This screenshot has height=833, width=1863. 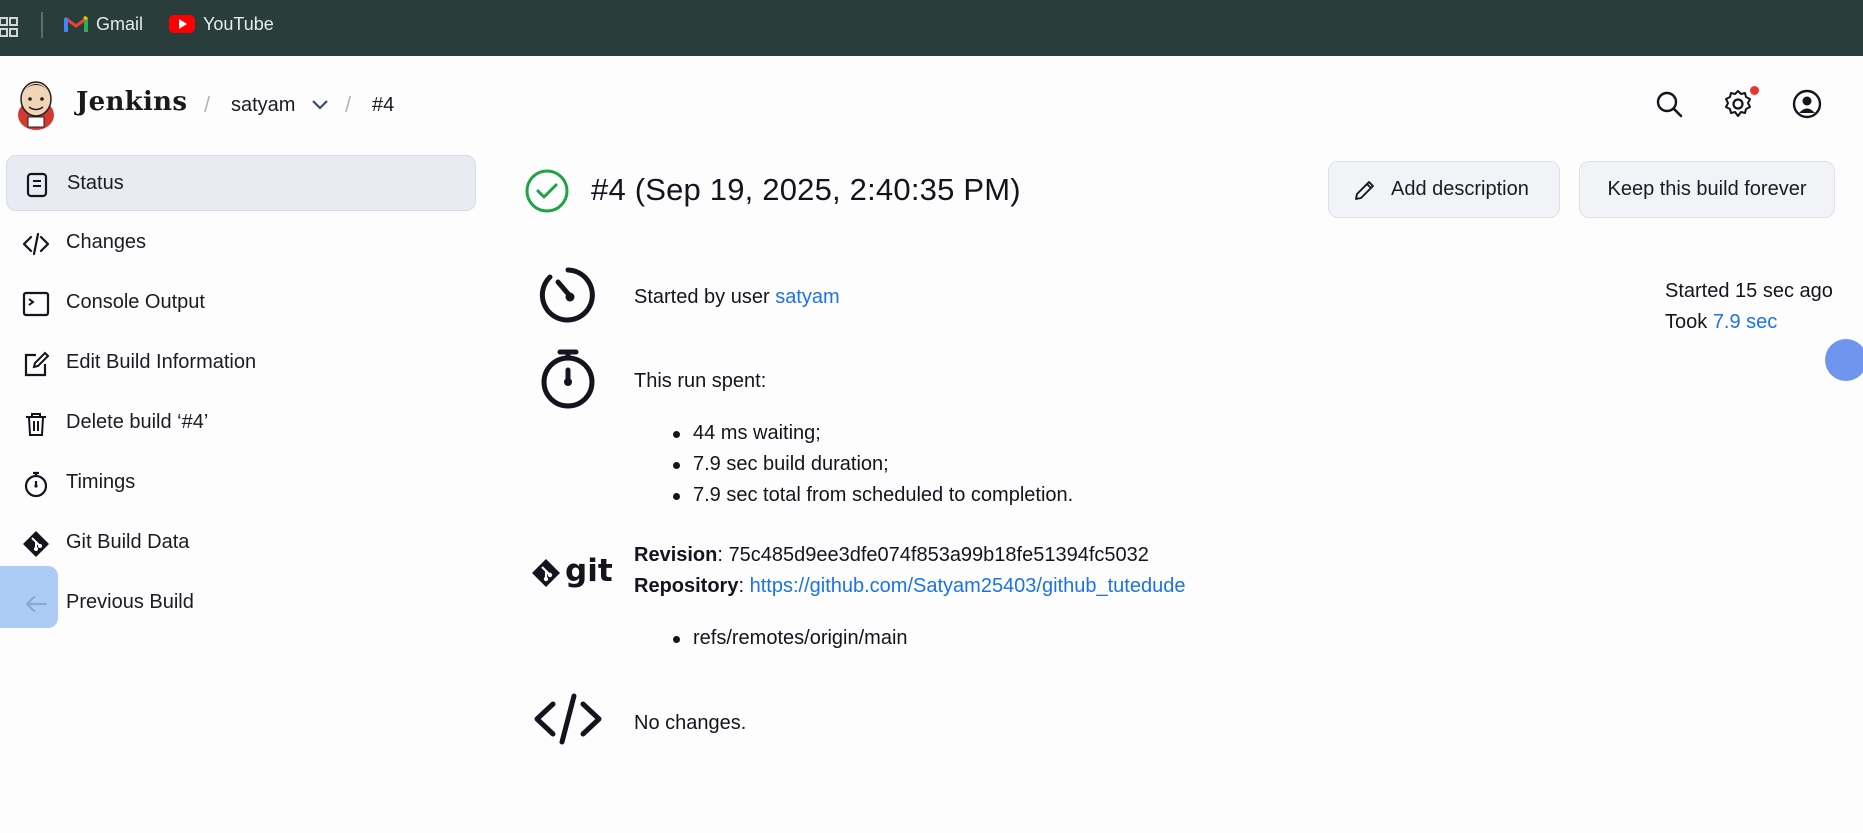 I want to click on bookmarks-divider, so click(x=42, y=25).